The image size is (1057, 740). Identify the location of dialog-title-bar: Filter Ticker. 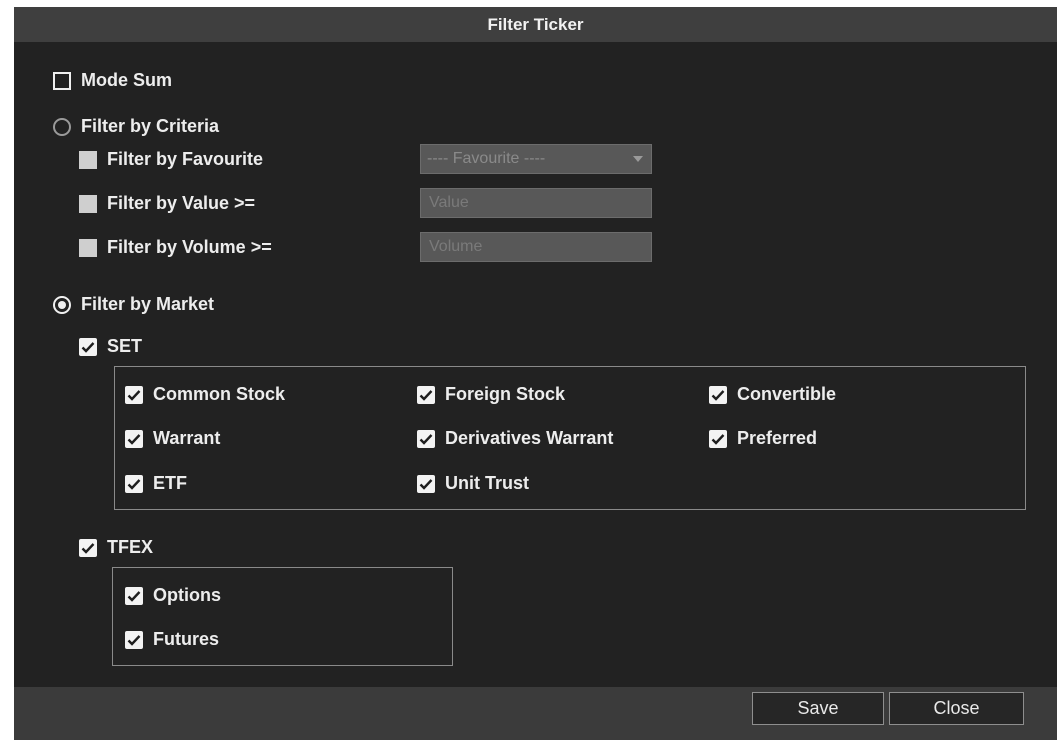
(535, 24).